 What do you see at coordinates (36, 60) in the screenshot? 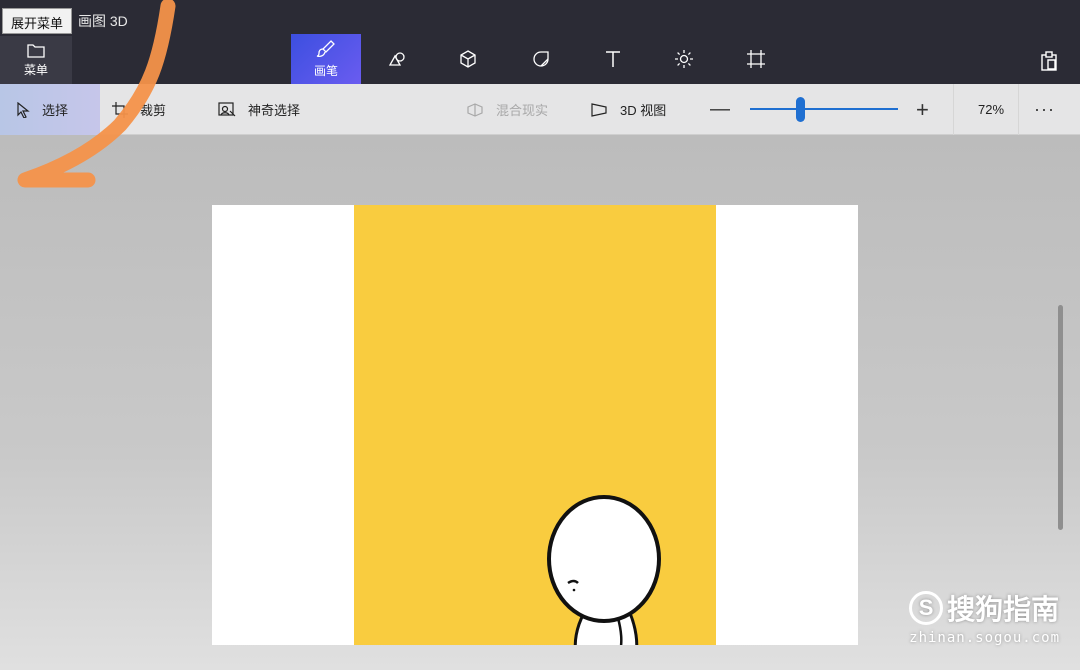
I see `menu-button: 菜单` at bounding box center [36, 60].